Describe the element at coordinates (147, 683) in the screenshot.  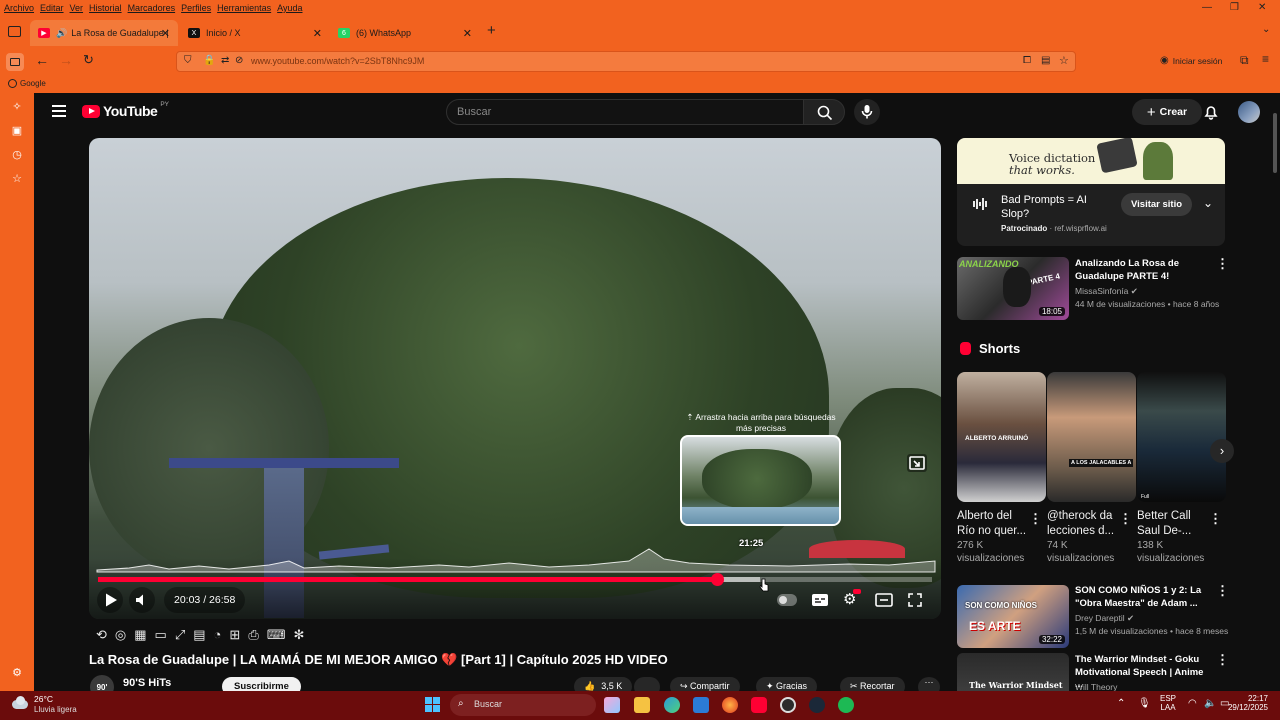
I see `channel-name: 90'S HiTs` at that location.